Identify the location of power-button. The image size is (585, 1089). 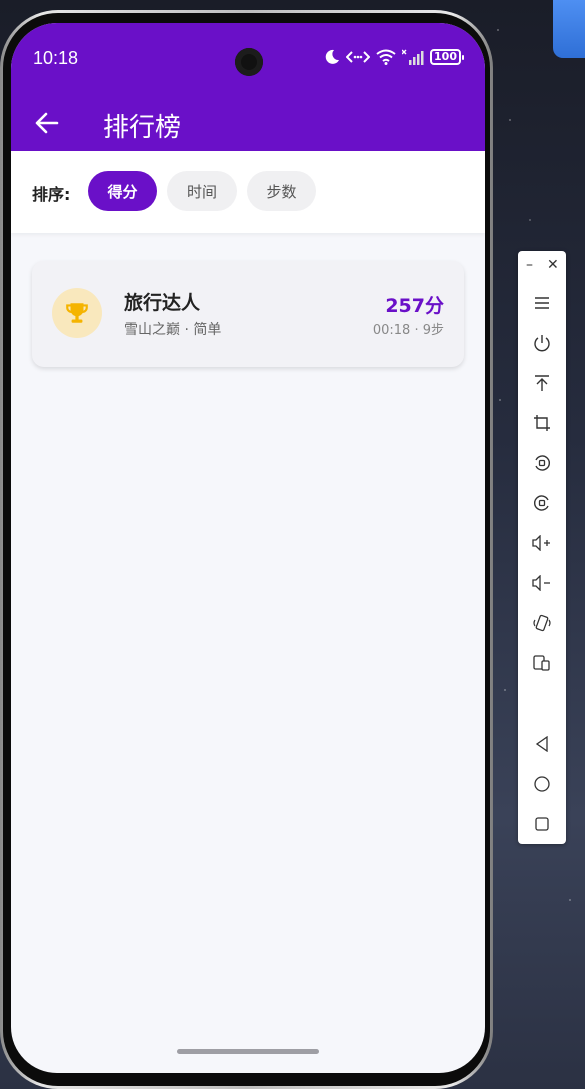
(542, 343).